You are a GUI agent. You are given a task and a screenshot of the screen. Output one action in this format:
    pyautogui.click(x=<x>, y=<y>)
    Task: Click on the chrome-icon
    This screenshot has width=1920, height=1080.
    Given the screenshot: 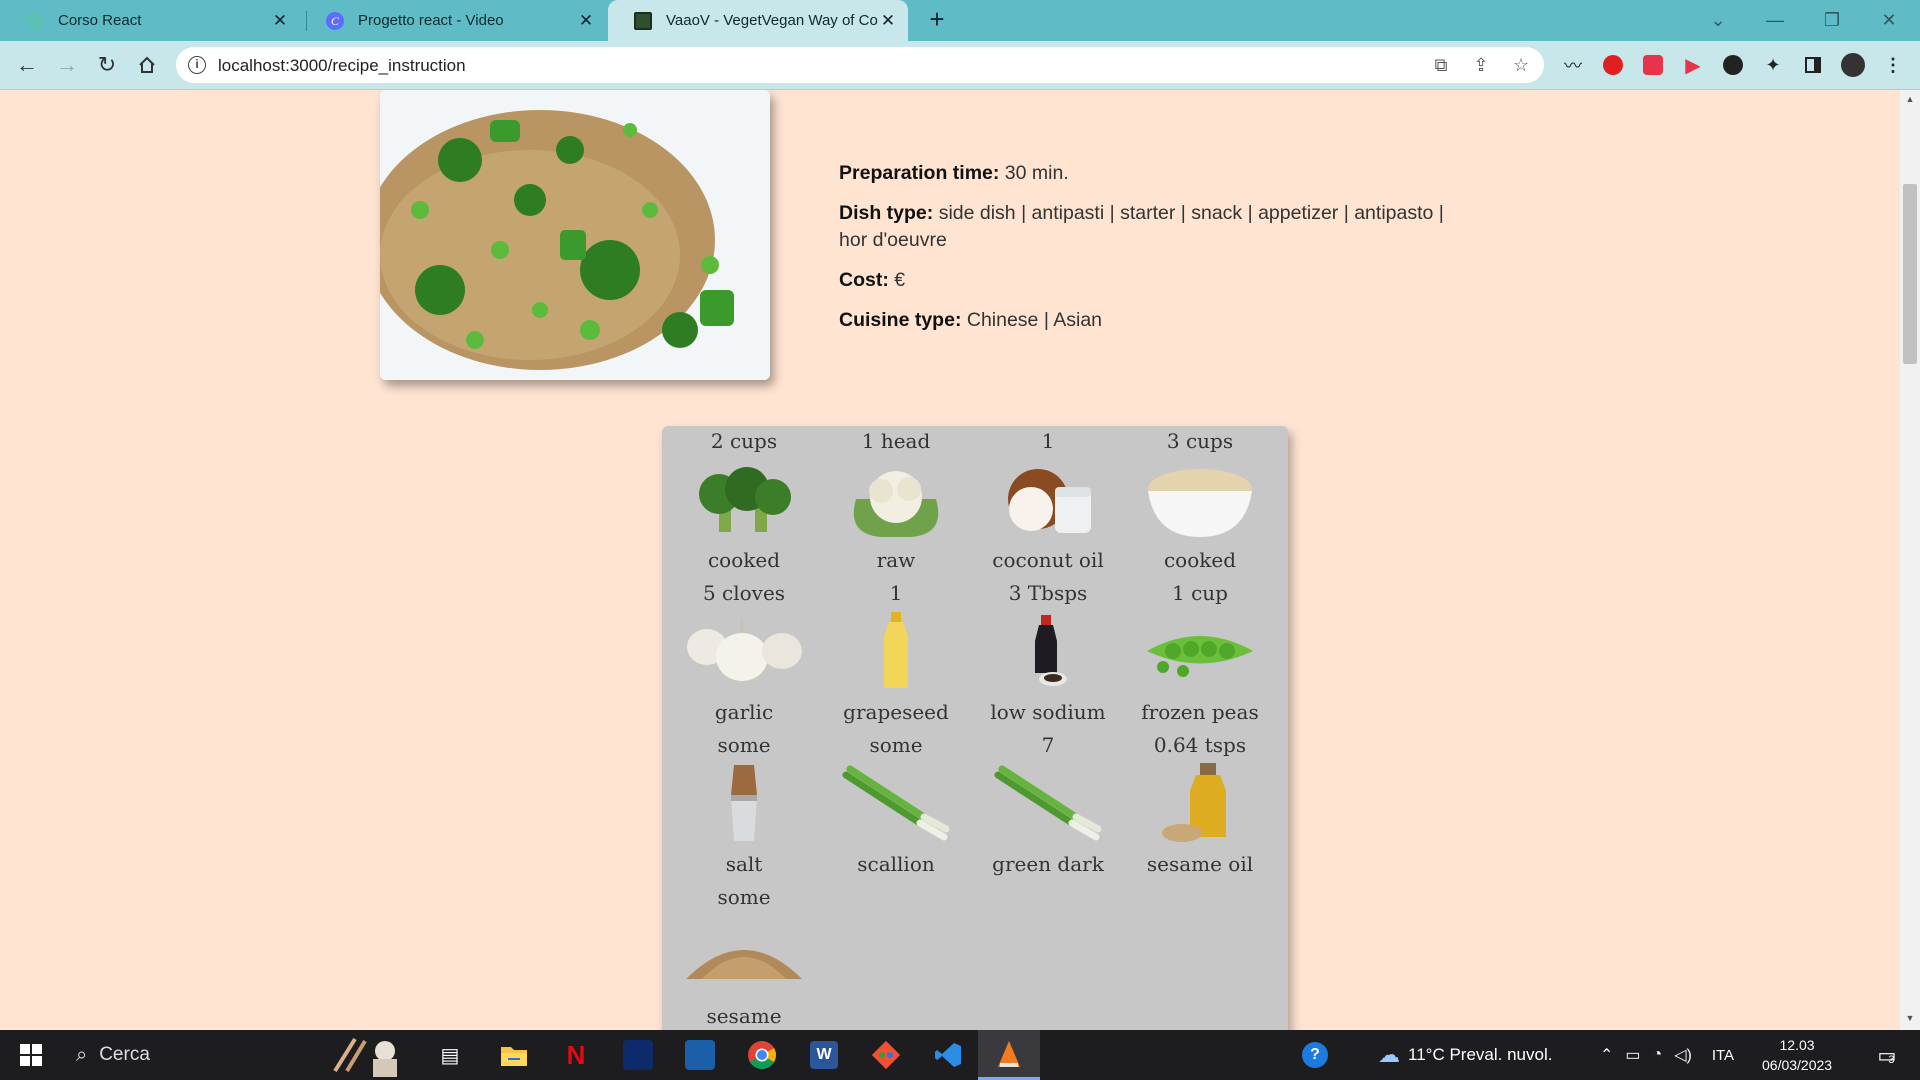 What is the action you would take?
    pyautogui.click(x=762, y=1055)
    